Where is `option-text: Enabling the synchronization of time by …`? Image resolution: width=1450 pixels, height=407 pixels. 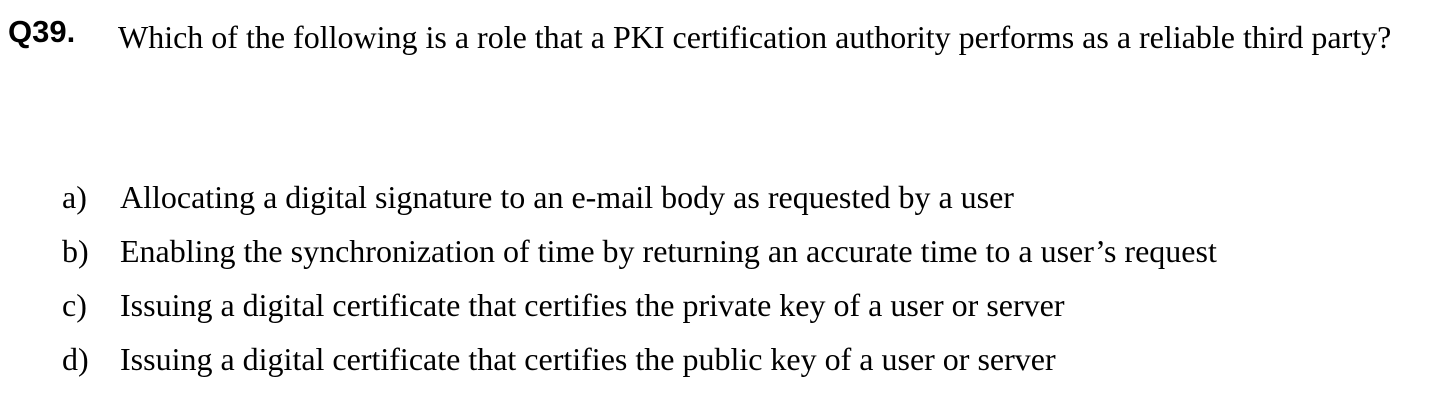 option-text: Enabling the synchronization of time by … is located at coordinates (668, 251).